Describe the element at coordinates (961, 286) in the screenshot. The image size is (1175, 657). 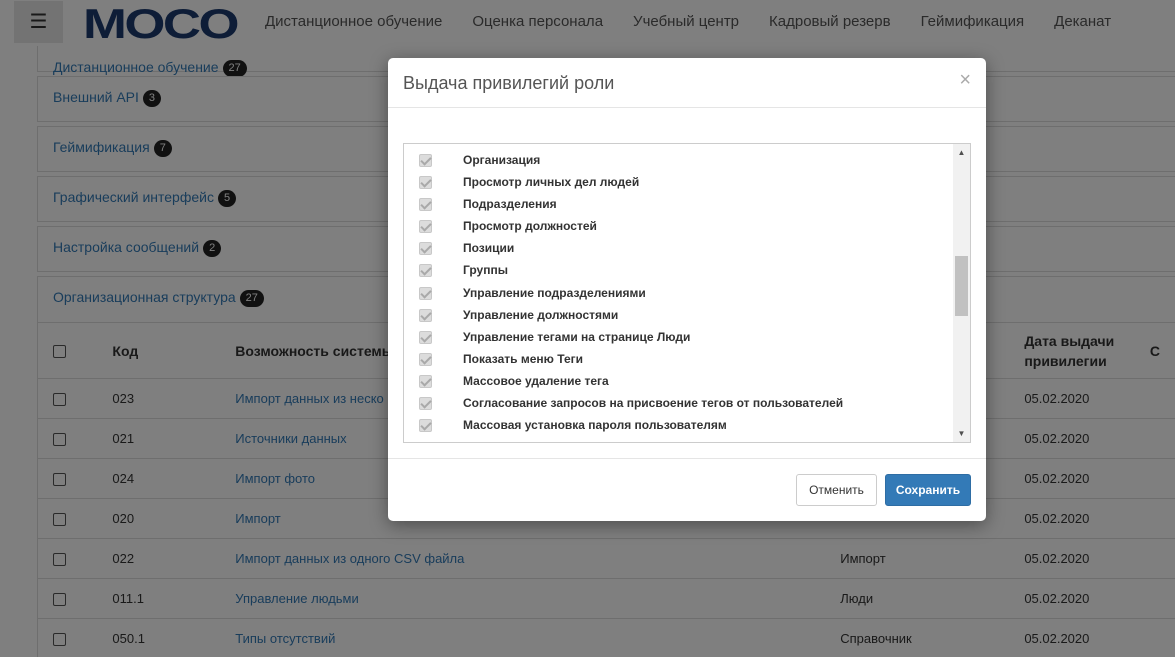
I see `scrollbar-thumb` at that location.